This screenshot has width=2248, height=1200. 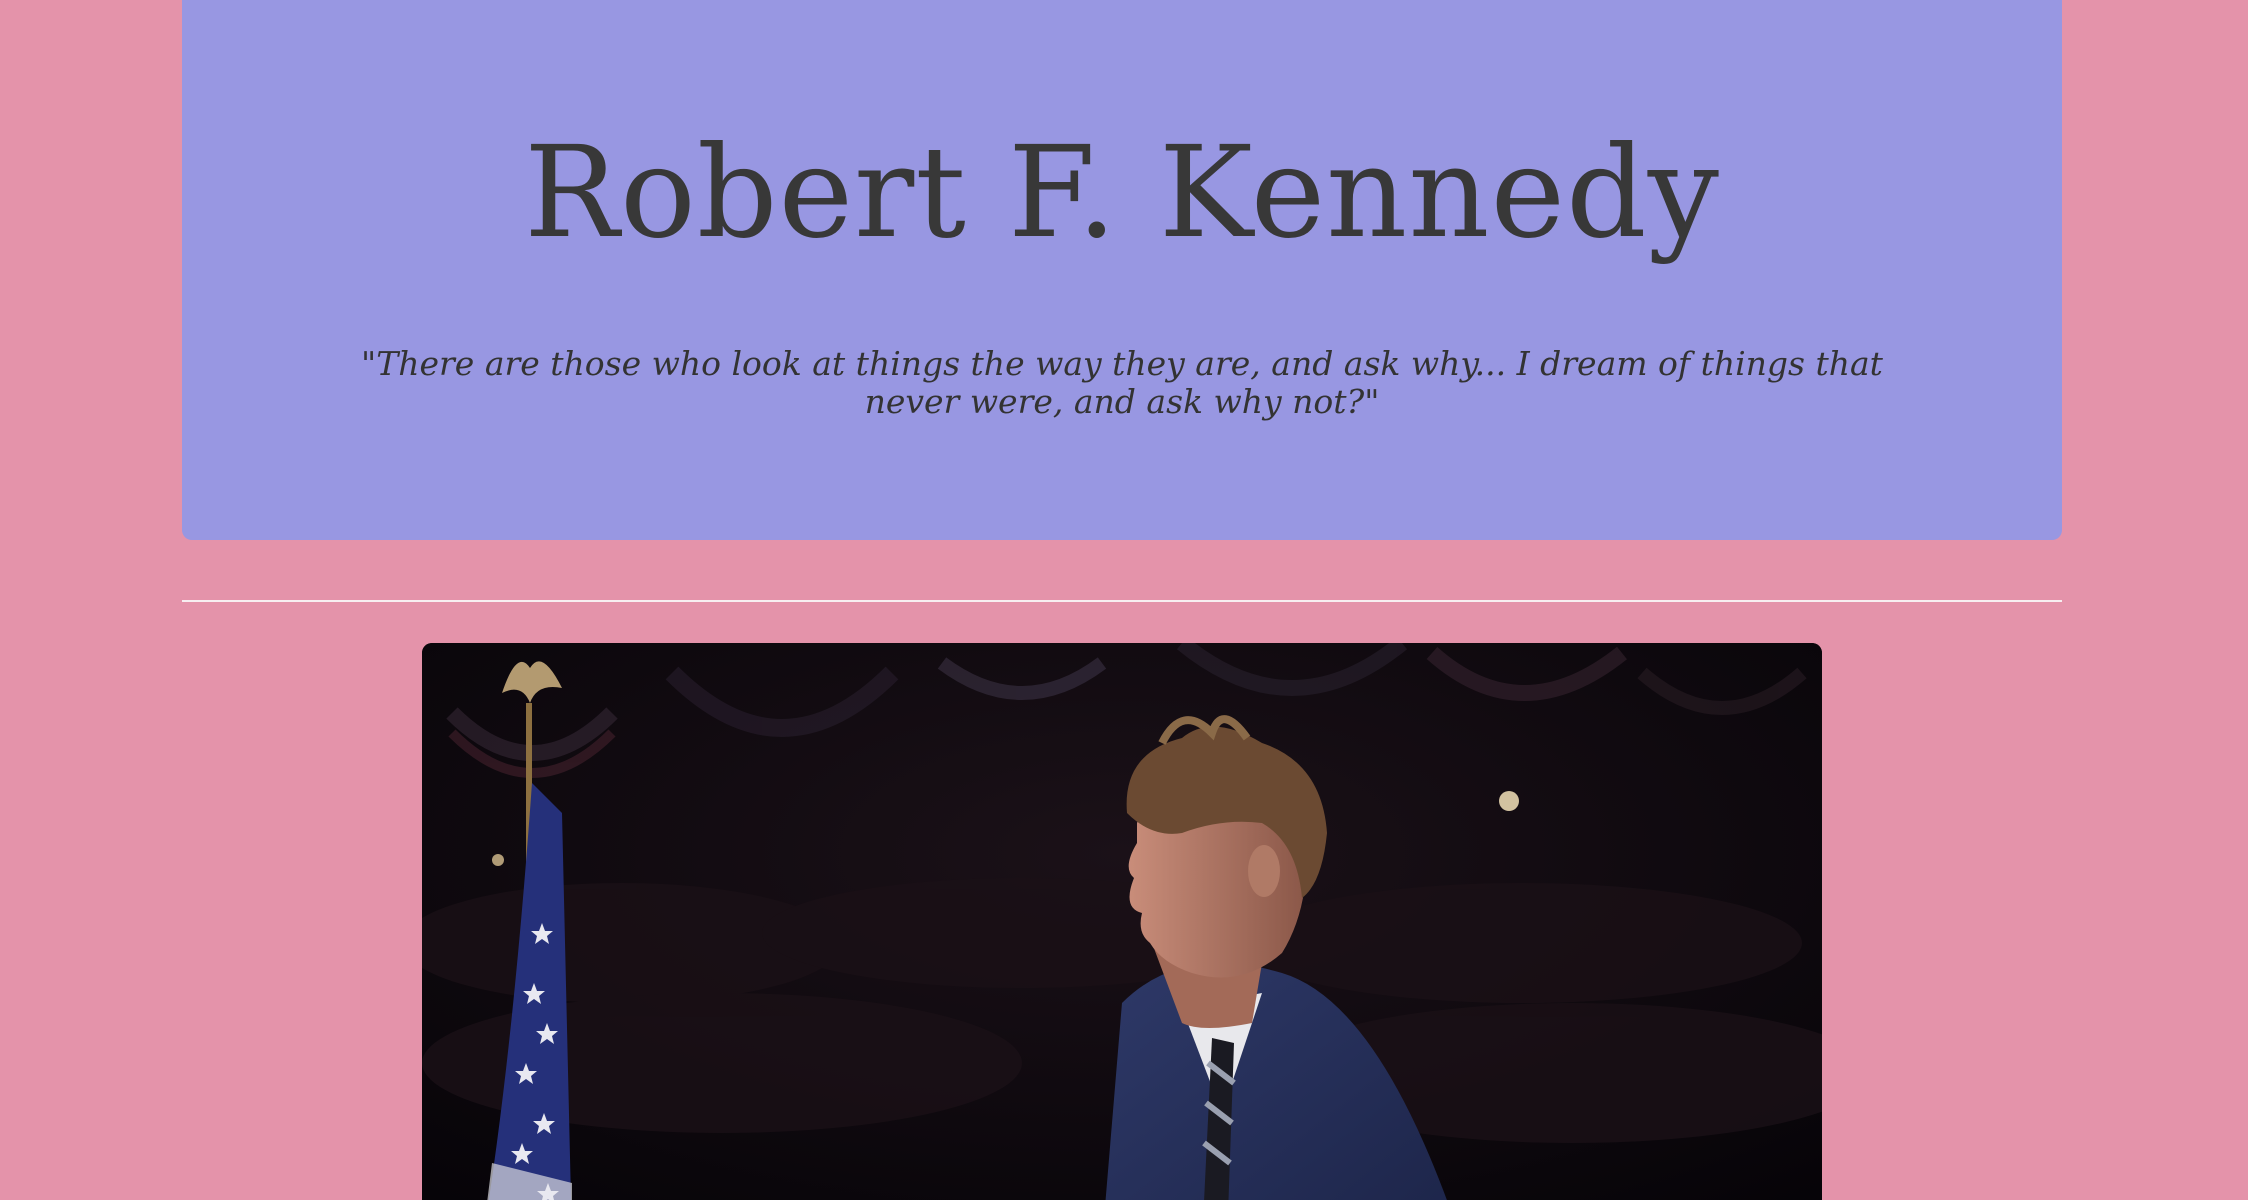 I want to click on page-title: Robert F. Kennedy, so click(x=1122, y=192).